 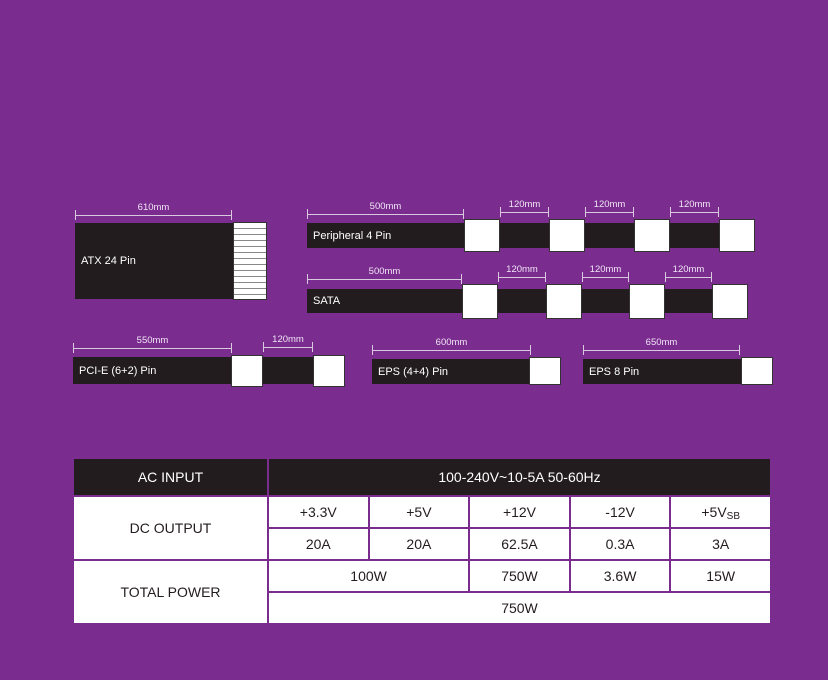 What do you see at coordinates (170, 477) in the screenshot?
I see `ac-input-label: AC INPUT` at bounding box center [170, 477].